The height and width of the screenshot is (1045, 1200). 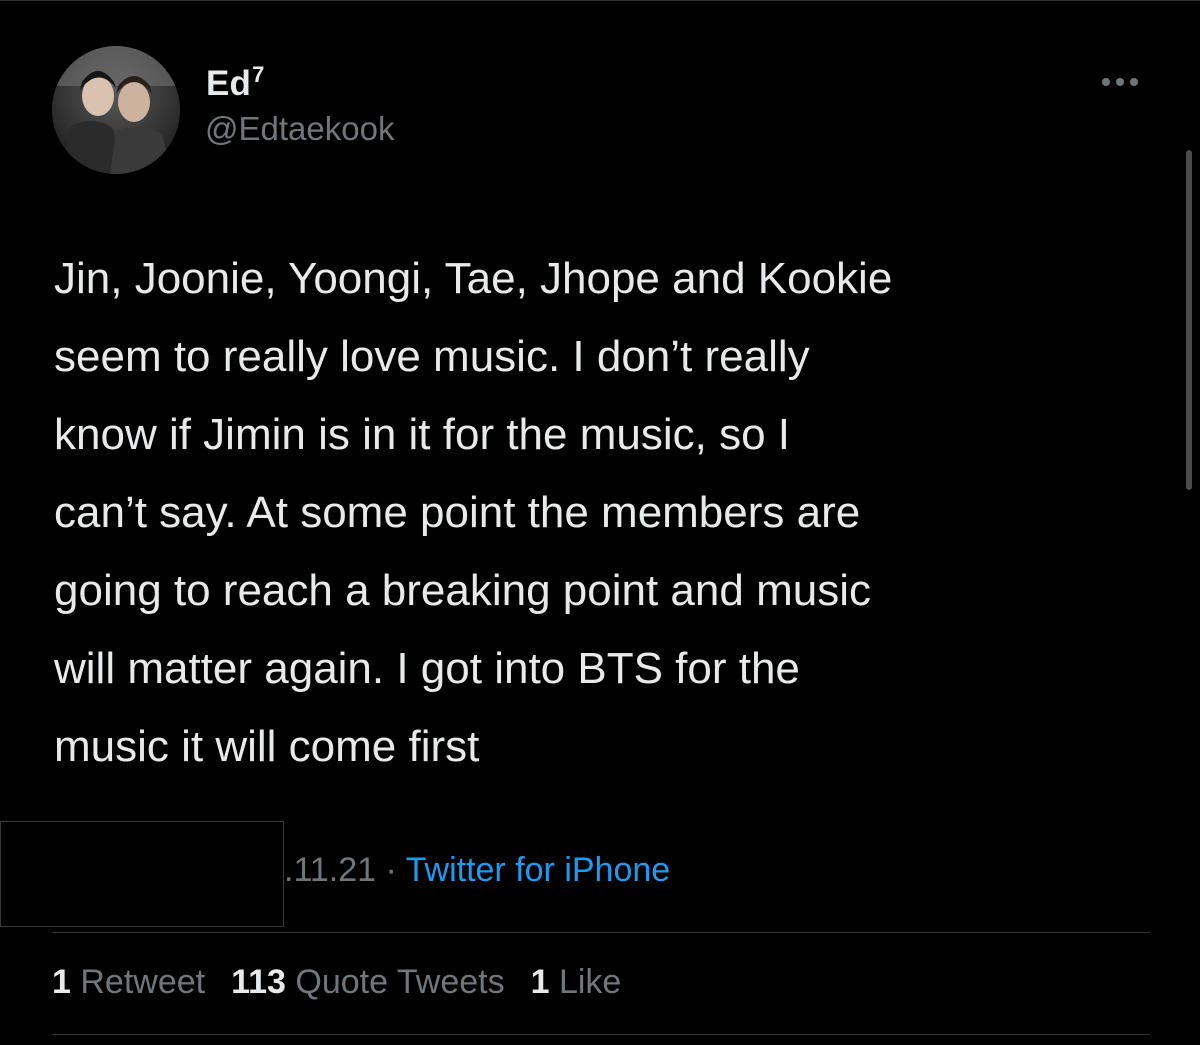 I want to click on avatar-image, so click(x=116, y=110).